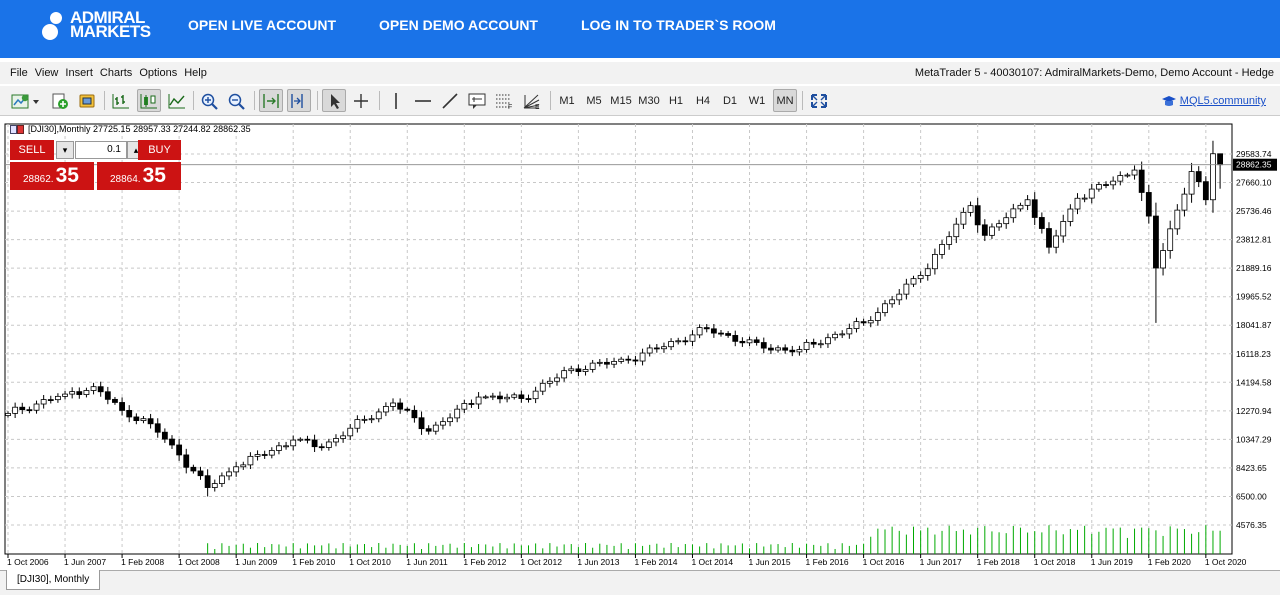 The height and width of the screenshot is (595, 1280). What do you see at coordinates (1169, 562) in the screenshot?
I see `x-tick-label: 1 Feb 2020` at bounding box center [1169, 562].